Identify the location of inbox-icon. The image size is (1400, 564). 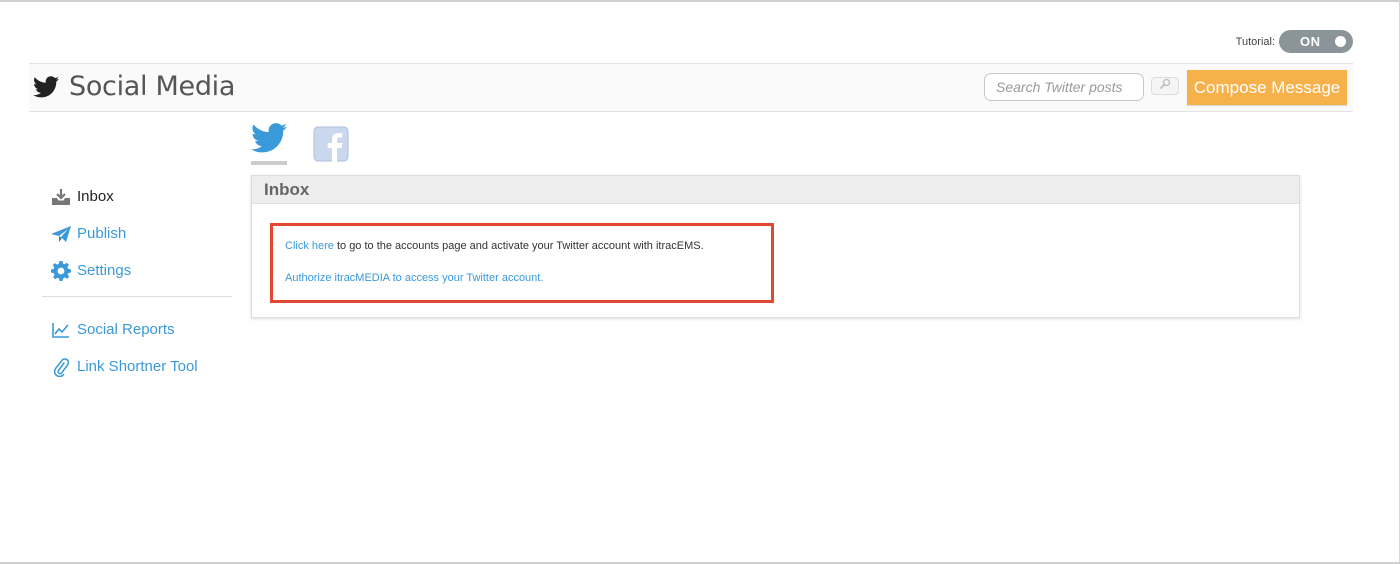
(61, 197).